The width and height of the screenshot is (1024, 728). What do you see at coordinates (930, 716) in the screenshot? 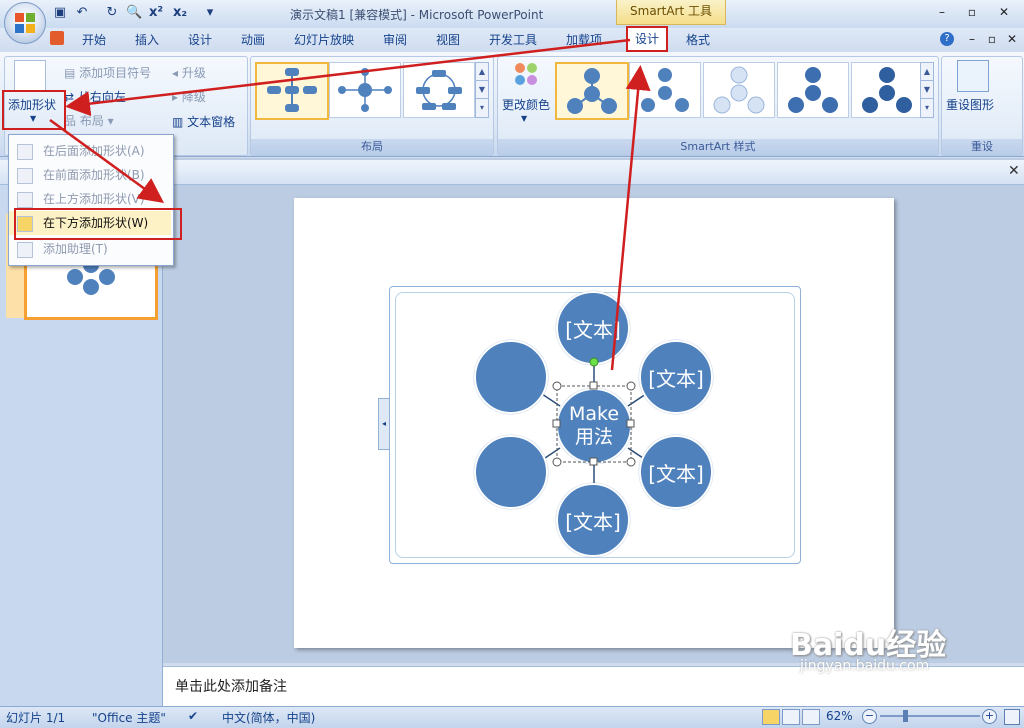
I see `zoom-slider-track` at bounding box center [930, 716].